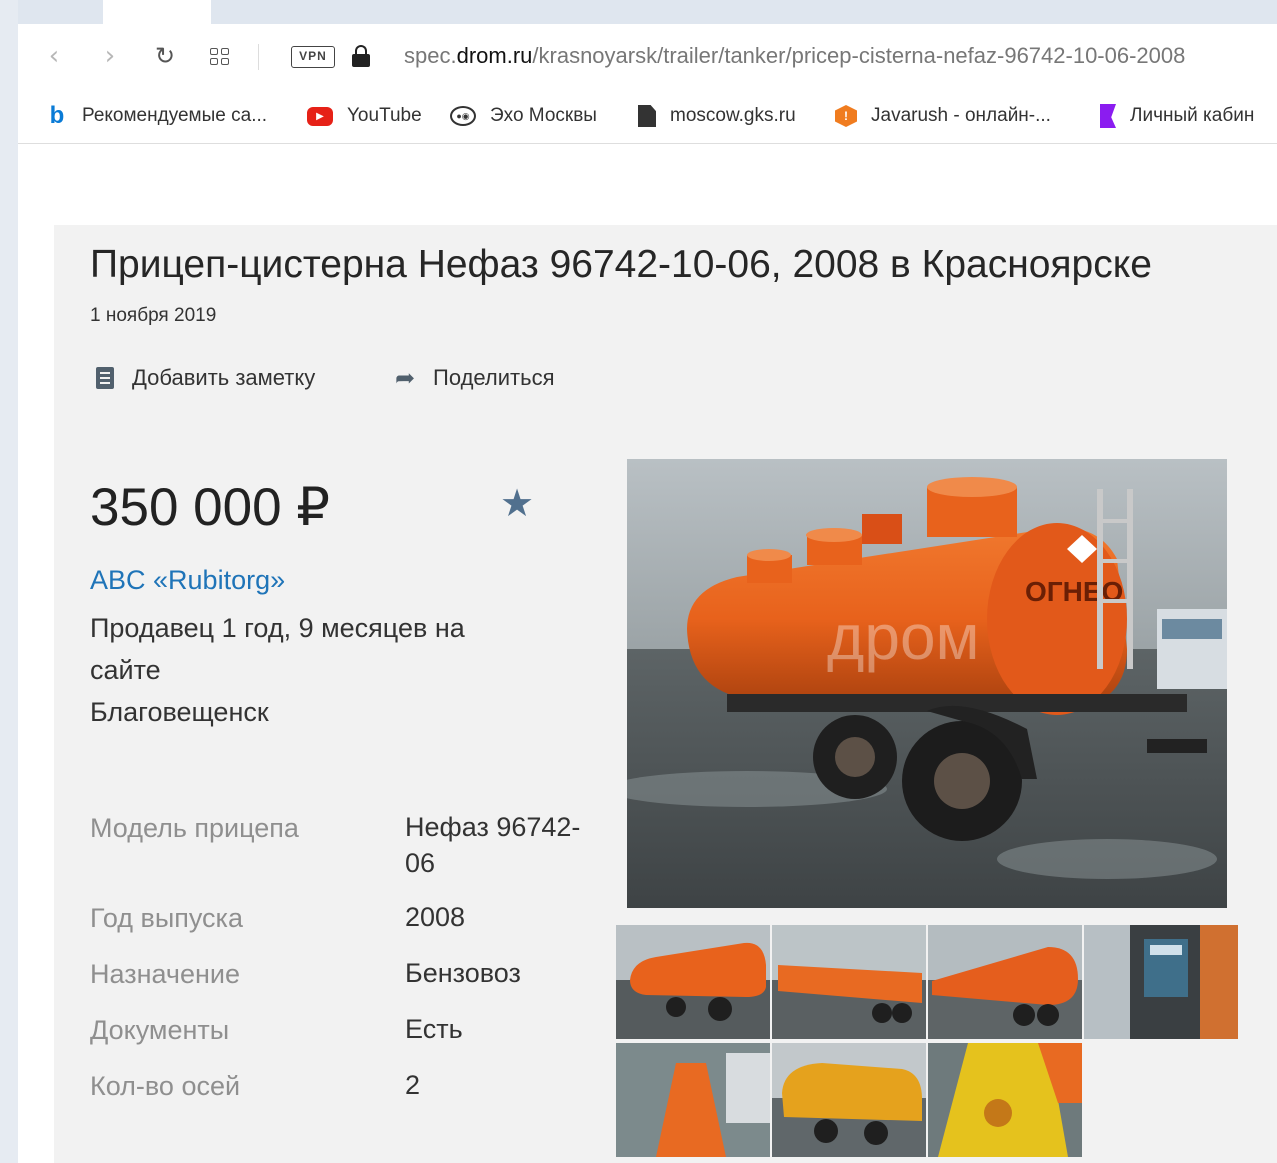 The image size is (1277, 1163). I want to click on lock-icon, so click(361, 56).